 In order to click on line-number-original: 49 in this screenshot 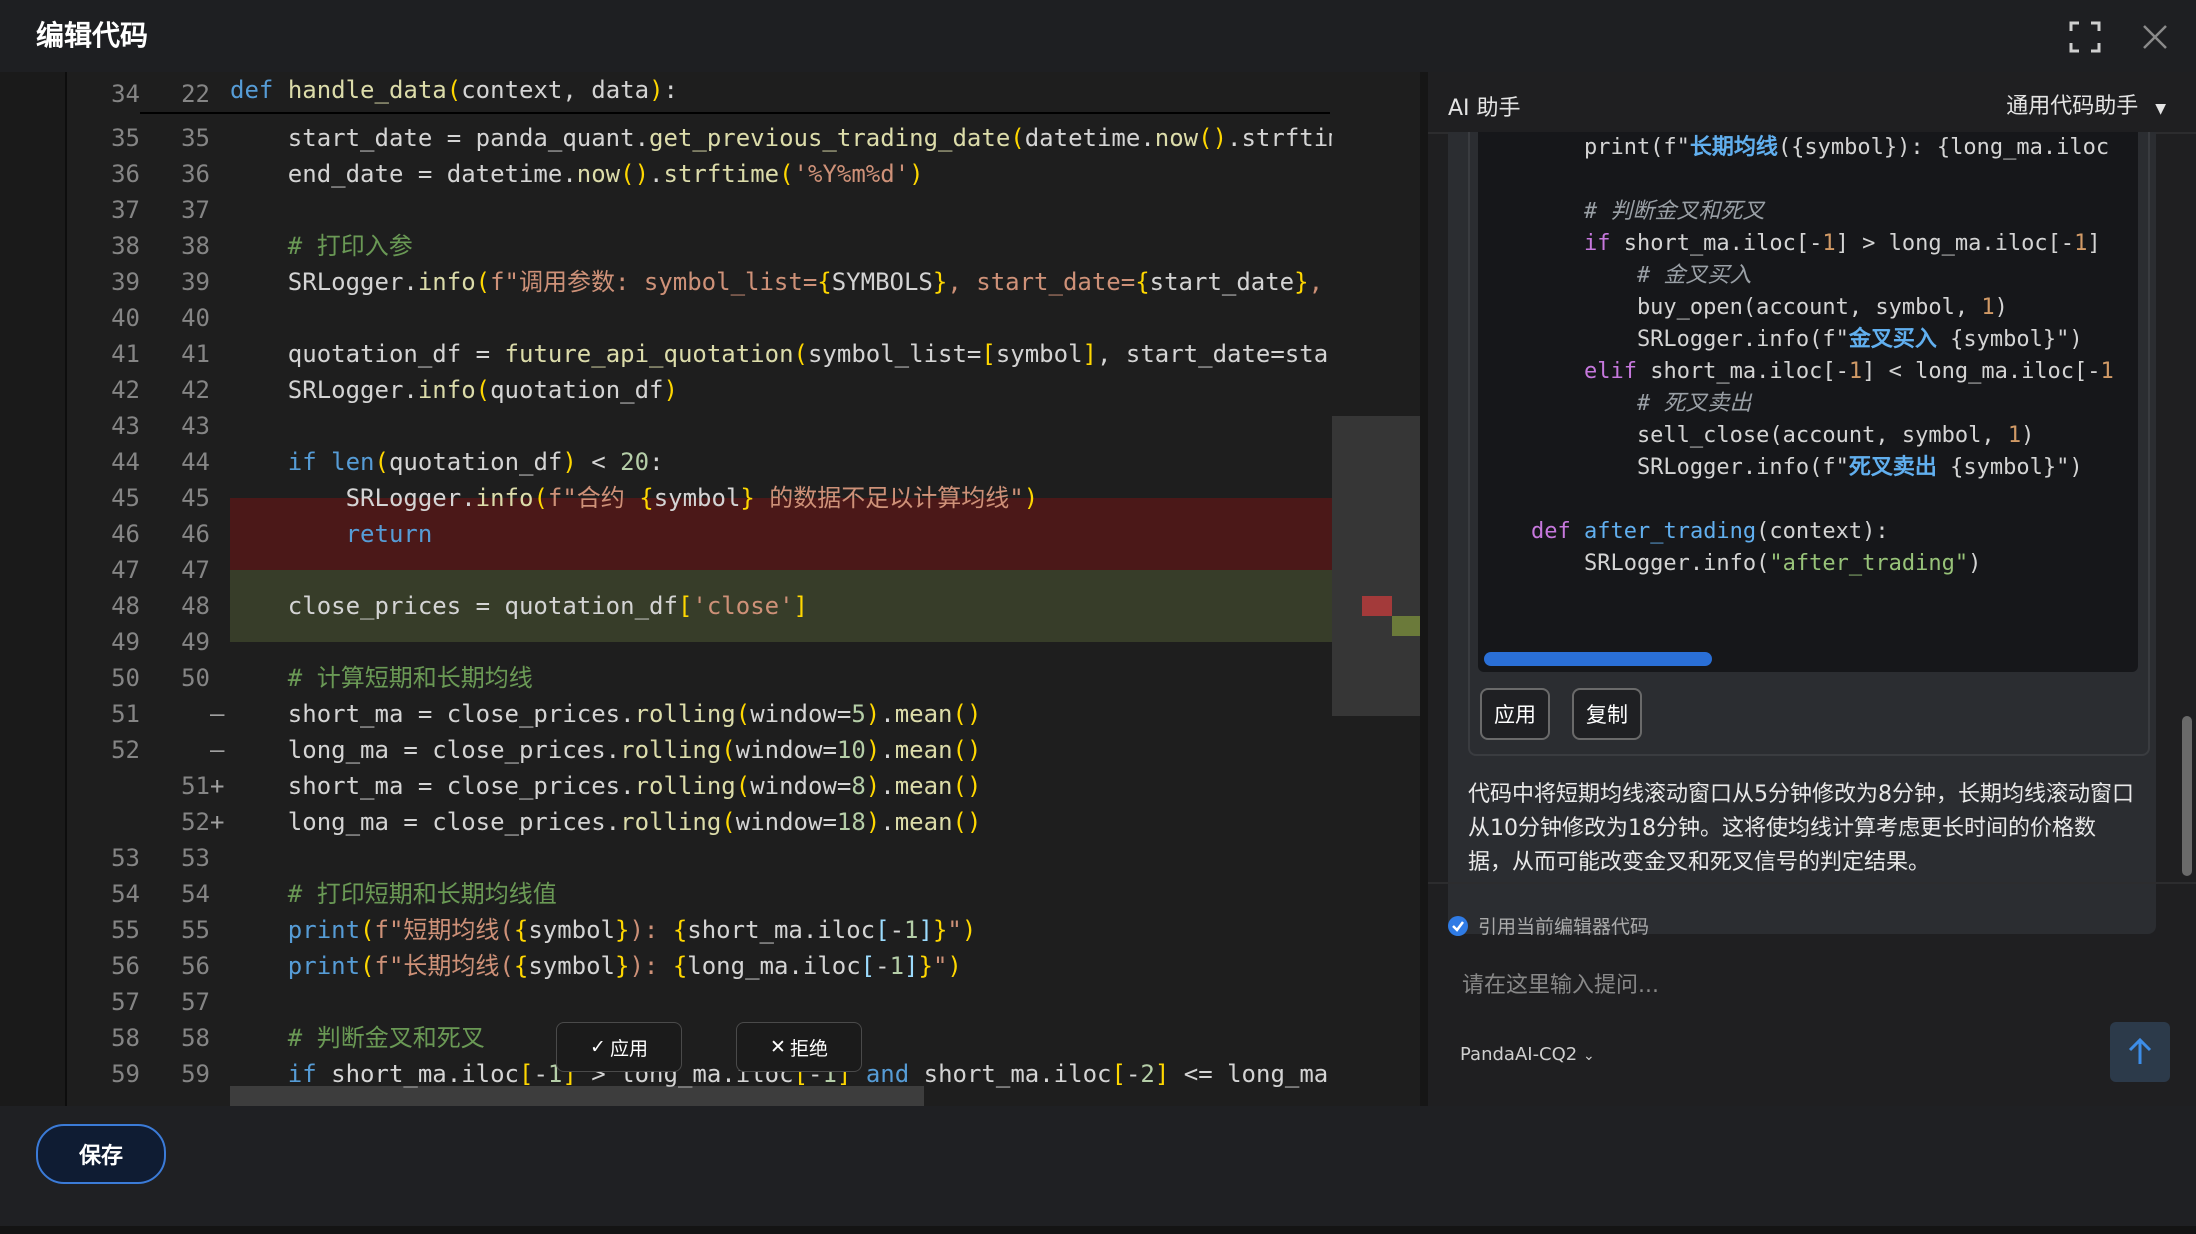, I will do `click(125, 642)`.